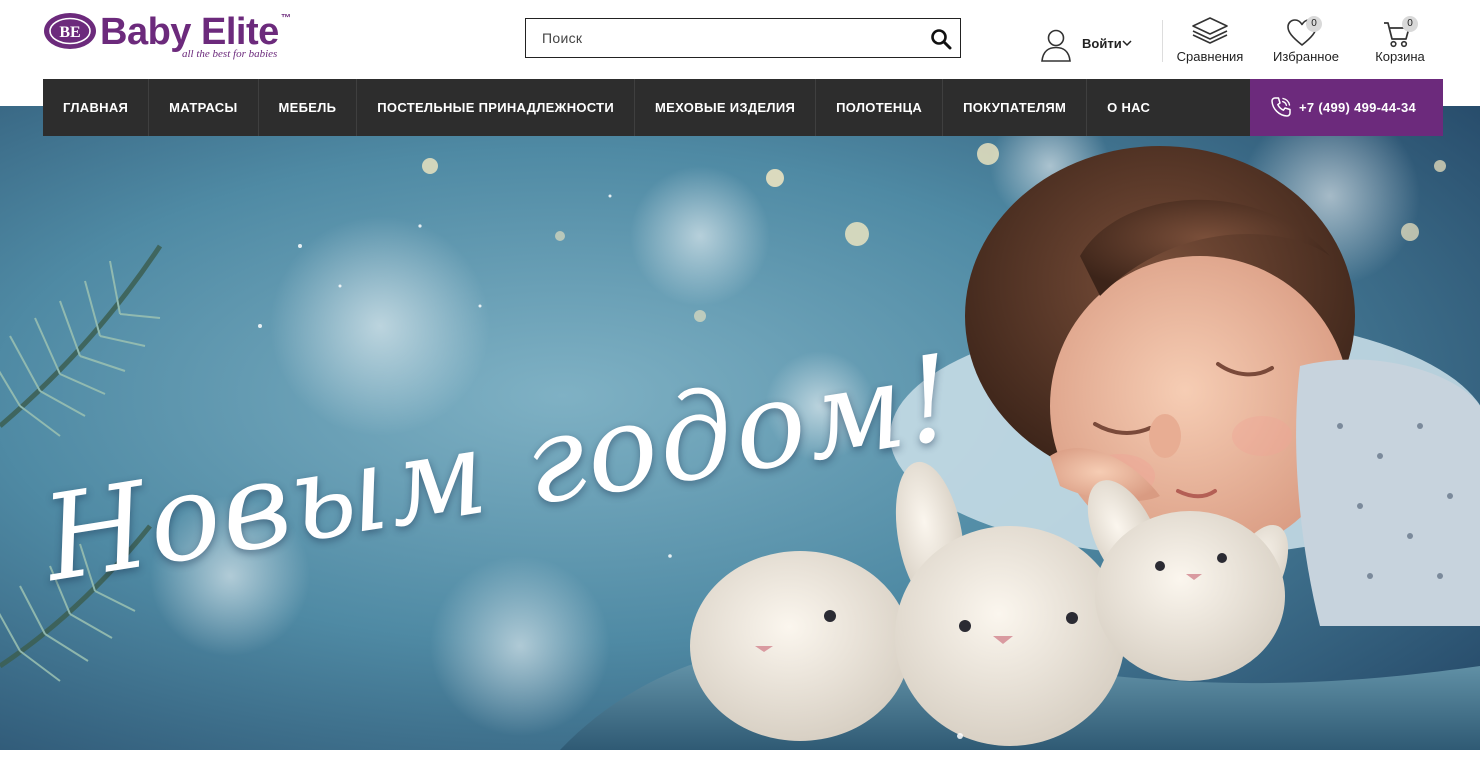 This screenshot has height=768, width=1480. Describe the element at coordinates (1358, 107) in the screenshot. I see `phone-number: +7 (499) 499-44-34` at that location.